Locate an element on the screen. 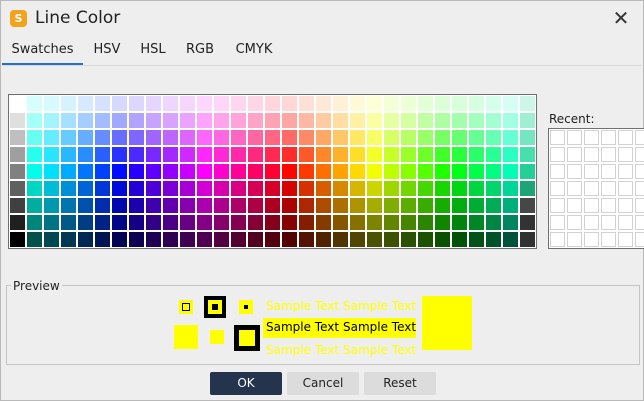  close-icon: ✕ is located at coordinates (621, 18).